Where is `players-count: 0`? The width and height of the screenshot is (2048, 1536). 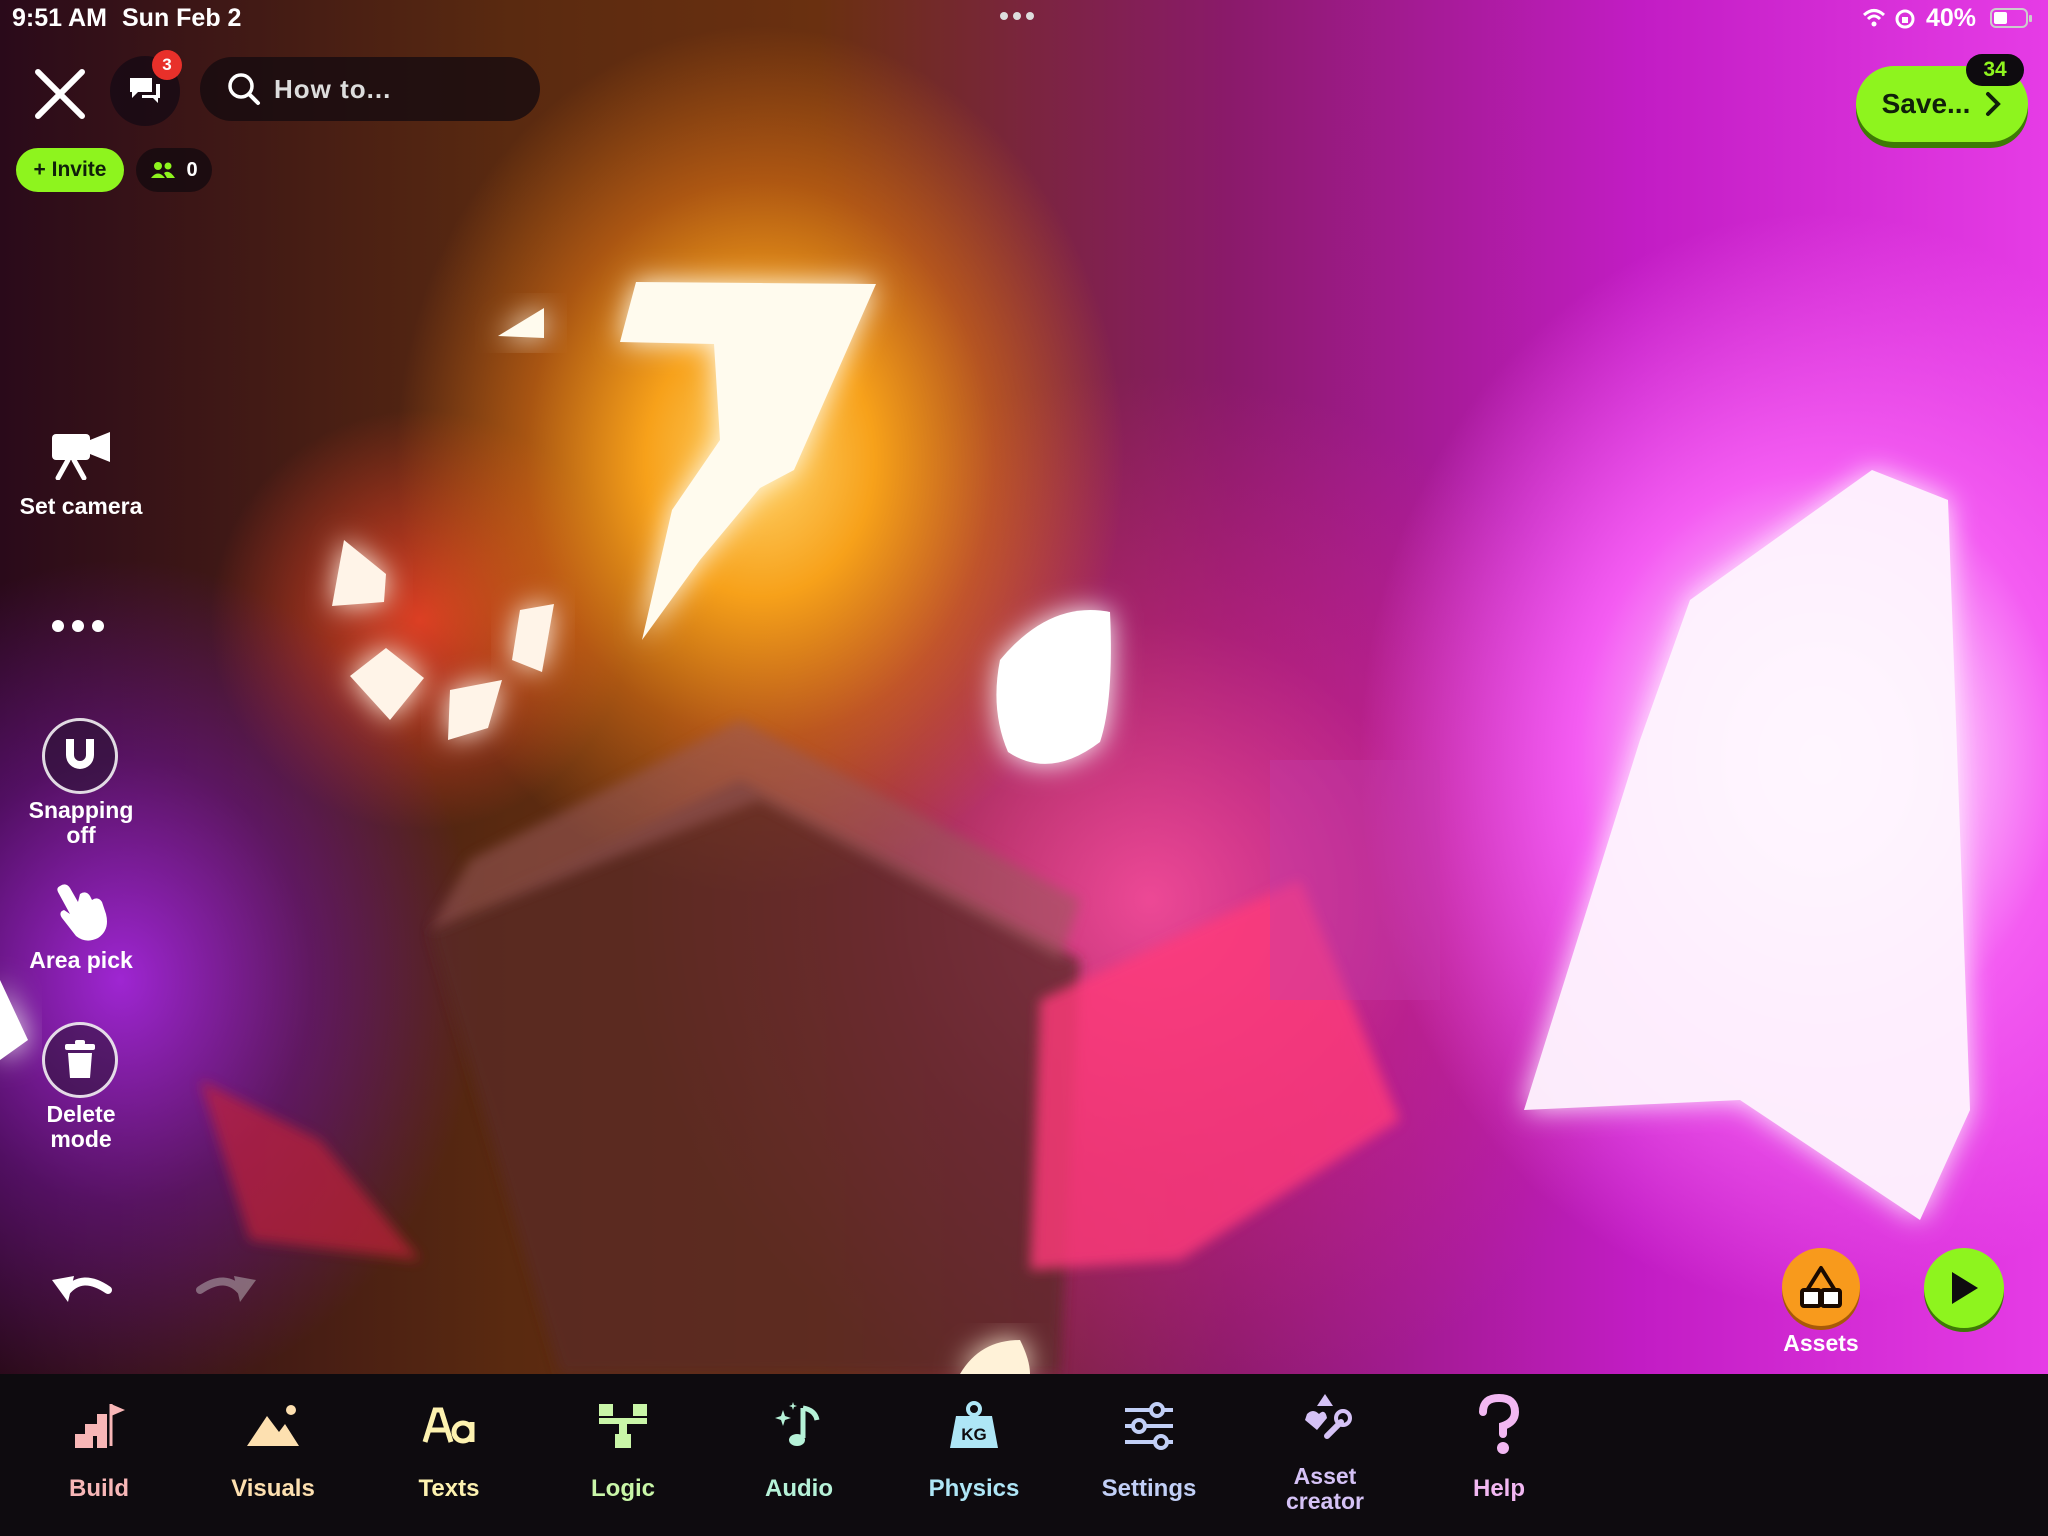 players-count: 0 is located at coordinates (192, 169).